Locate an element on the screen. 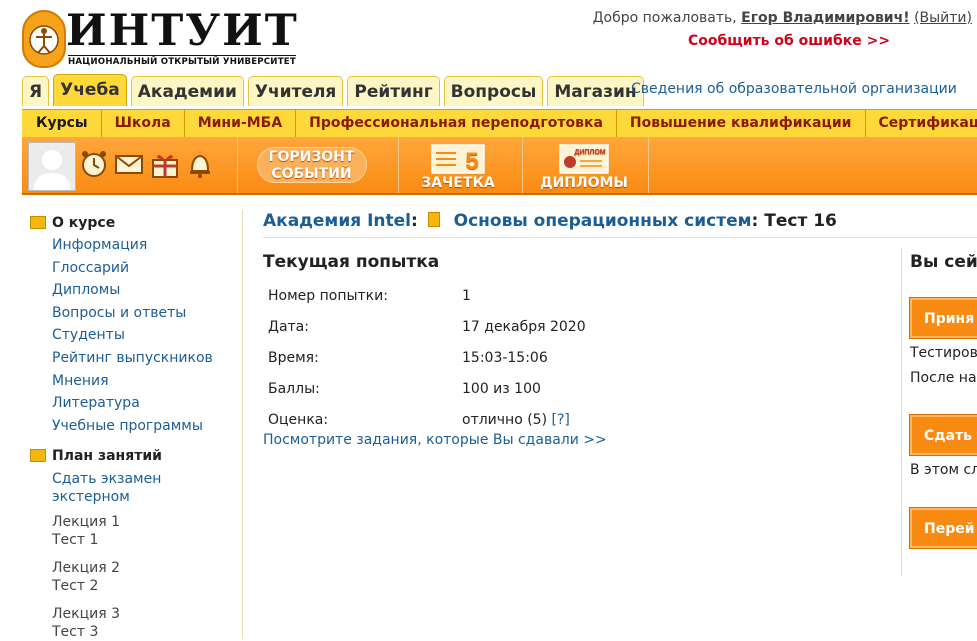 The image size is (977, 641). logo-title: ИНТУИТ is located at coordinates (182, 31).